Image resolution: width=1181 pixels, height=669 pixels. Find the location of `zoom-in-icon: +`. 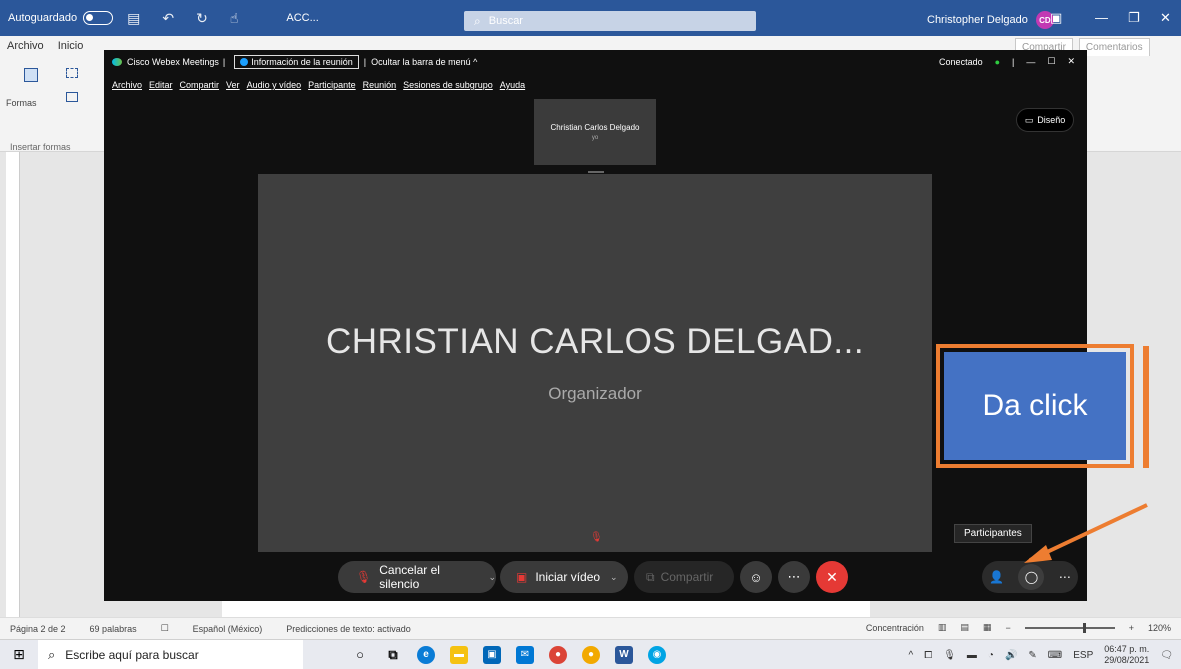

zoom-in-icon: + is located at coordinates (1131, 628).